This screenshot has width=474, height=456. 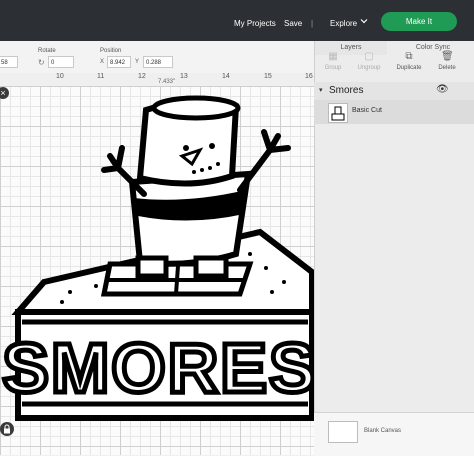 I want to click on layer-item: Basic Cut, so click(x=394, y=112).